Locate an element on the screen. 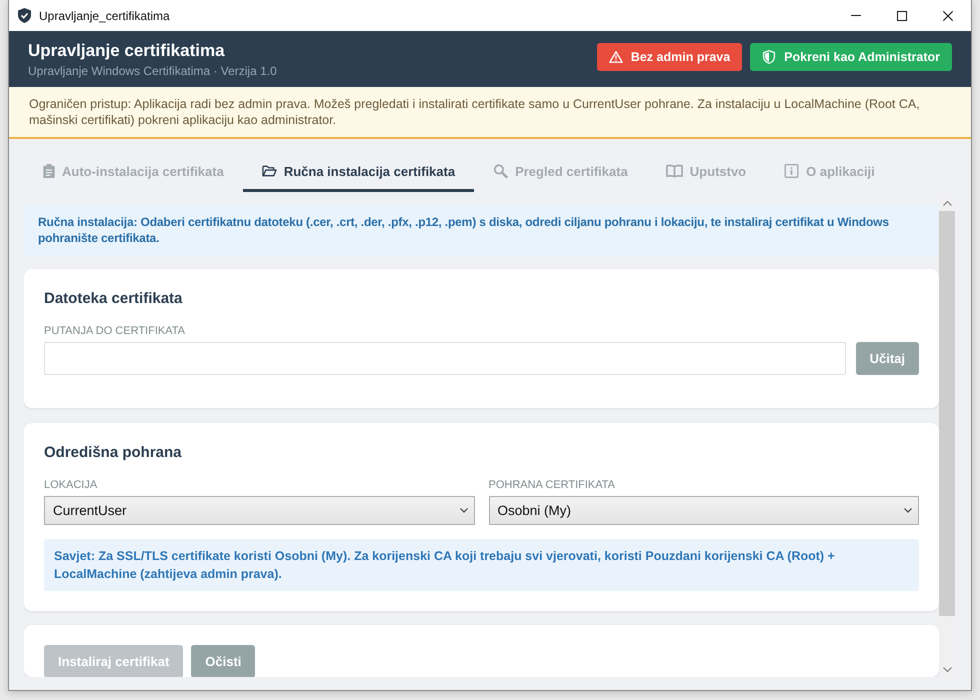  tab: Uputstvo is located at coordinates (706, 172).